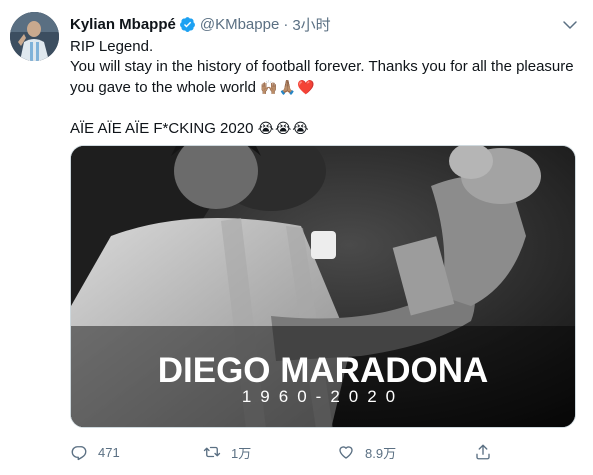 Image resolution: width=593 pixels, height=475 pixels. I want to click on share-button, so click(483, 452).